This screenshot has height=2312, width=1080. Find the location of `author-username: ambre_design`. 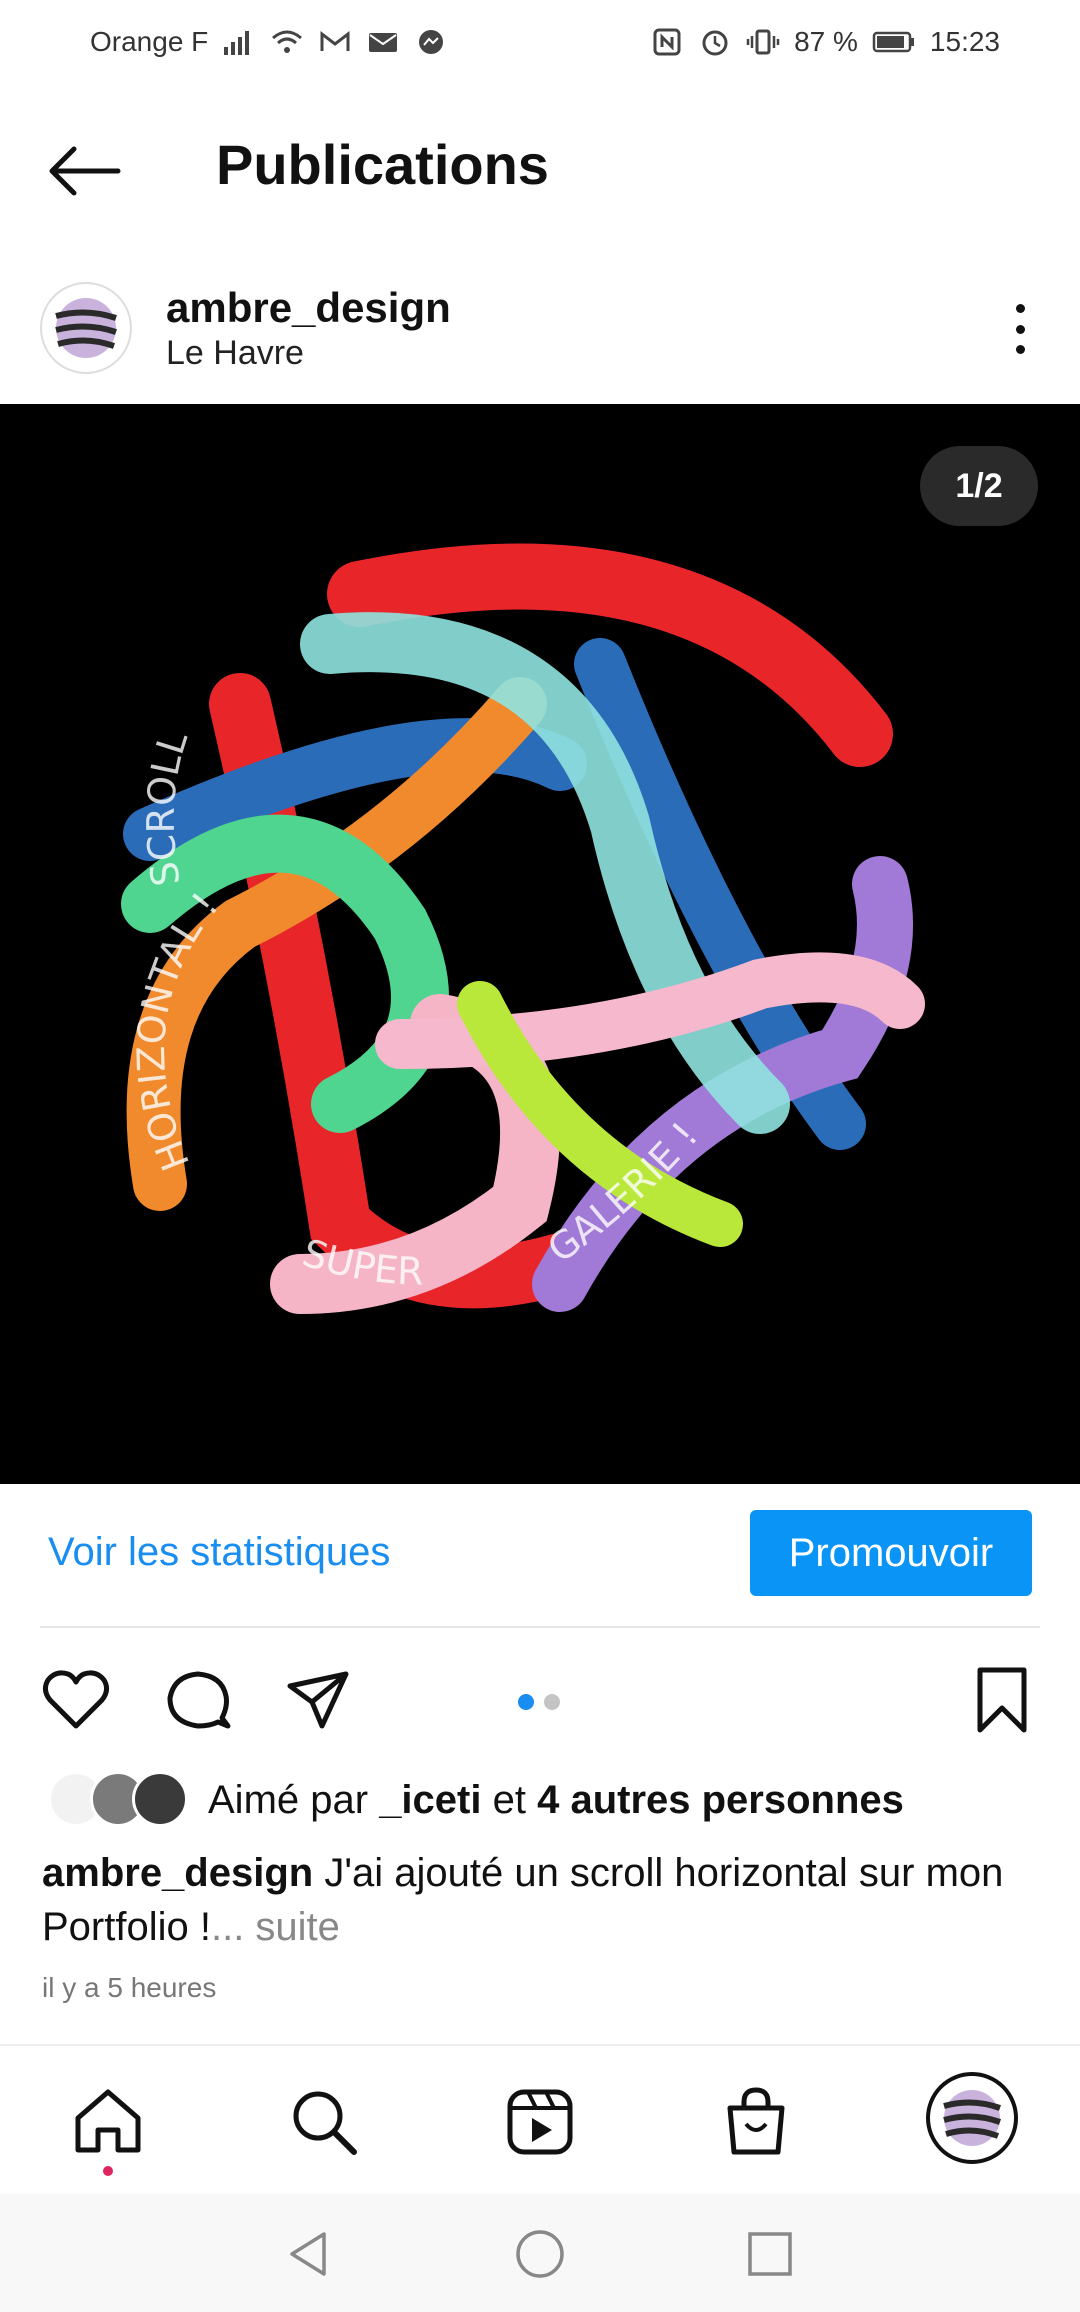

author-username: ambre_design is located at coordinates (308, 308).